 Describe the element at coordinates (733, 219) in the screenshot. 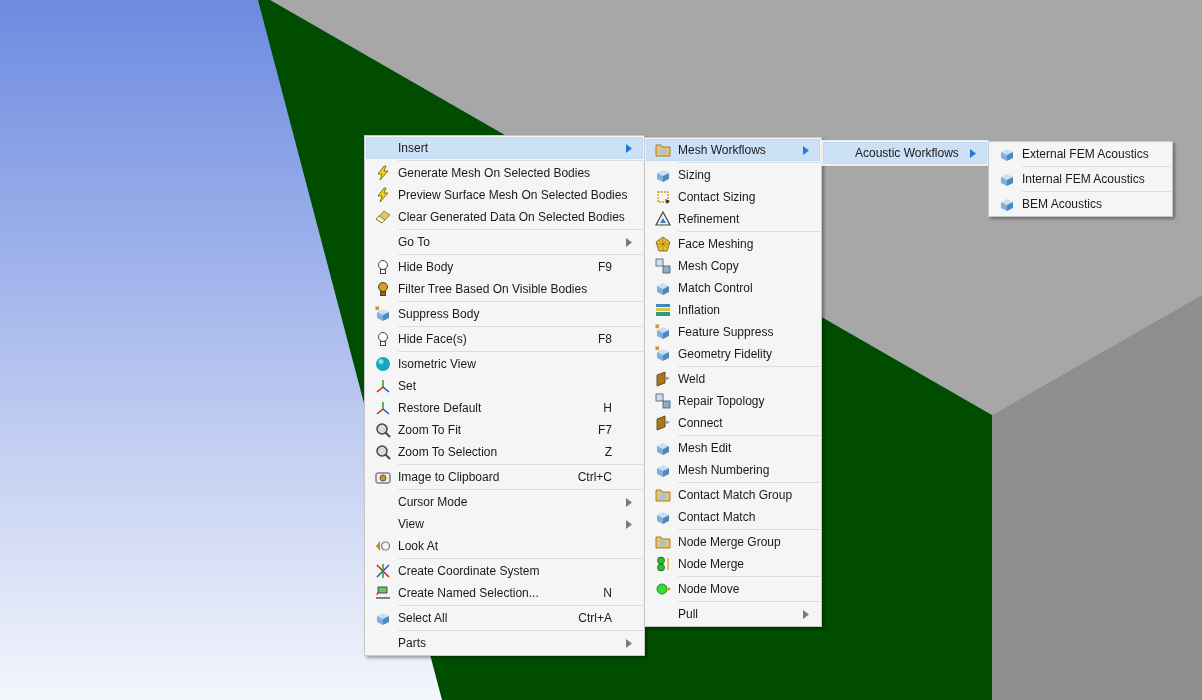

I see `menu-item: Refinement` at that location.